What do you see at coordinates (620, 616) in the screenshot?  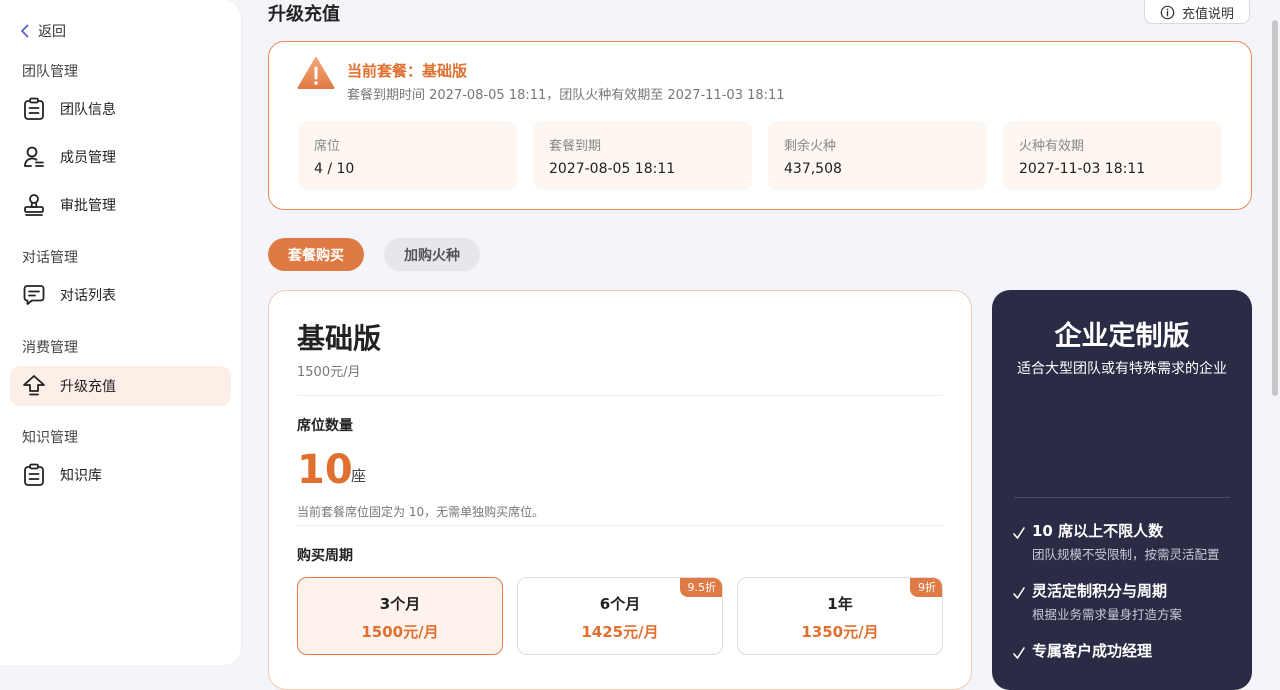 I see `period-option-6-months: 9.5折 6个月 1425元/月` at bounding box center [620, 616].